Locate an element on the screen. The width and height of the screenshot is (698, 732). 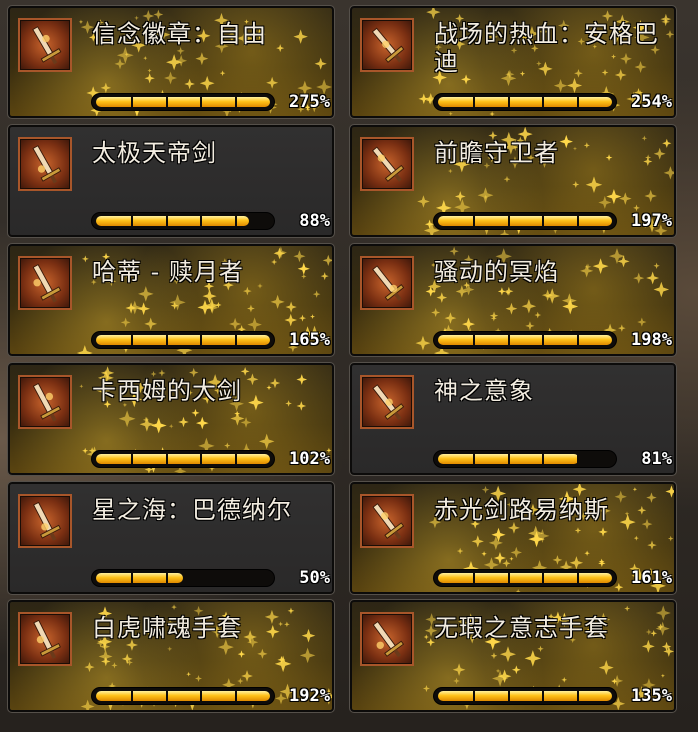
item-name: 前瞻守卫者 is located at coordinates (496, 153).